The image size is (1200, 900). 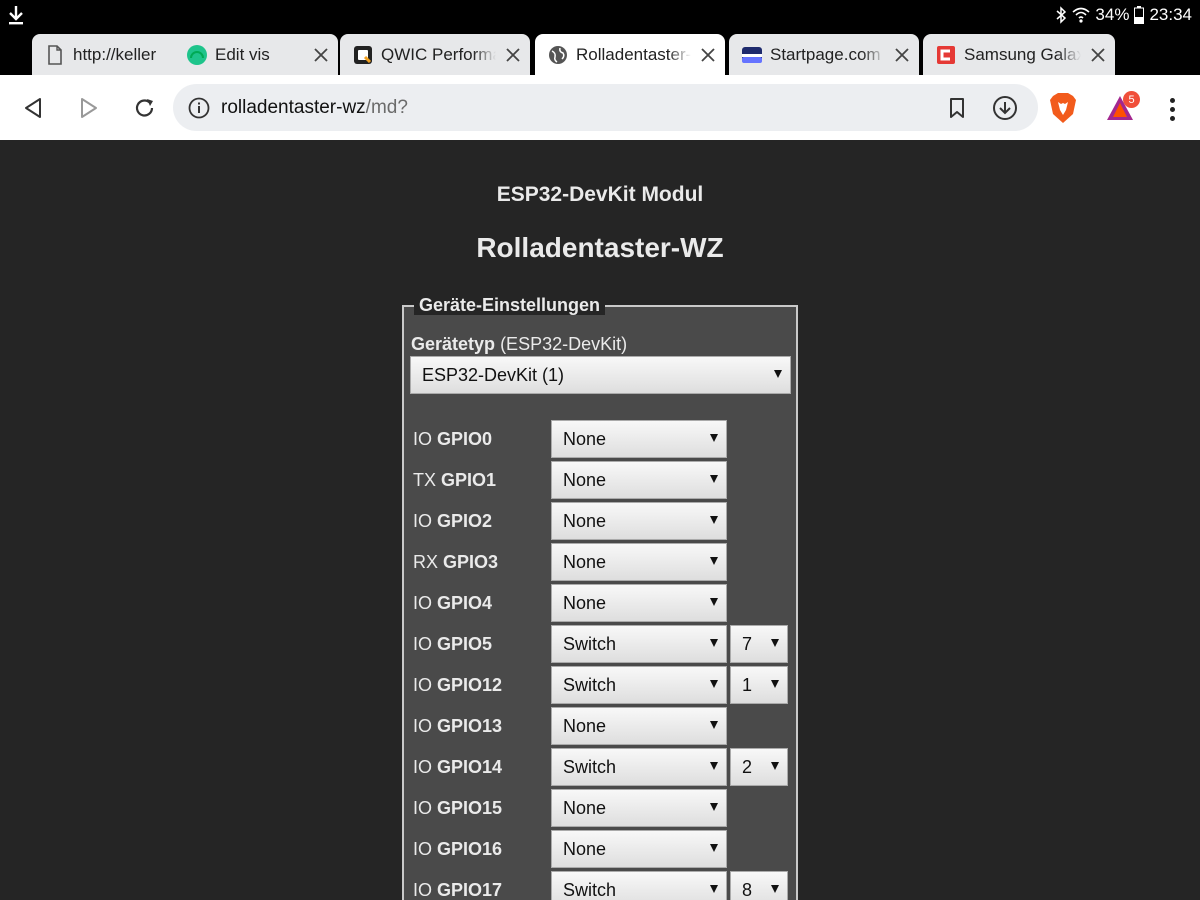 I want to click on gpio-name: GPIO14, so click(x=470, y=767).